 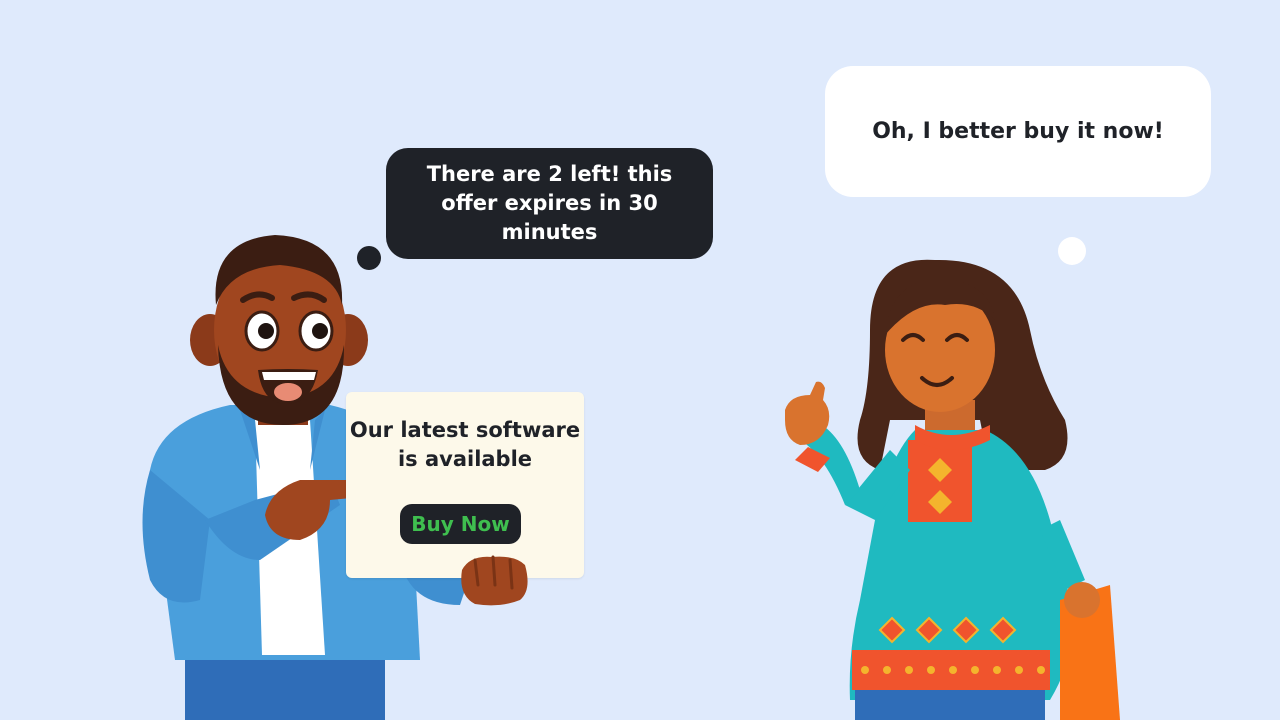 What do you see at coordinates (494, 580) in the screenshot?
I see `man-holding-hand` at bounding box center [494, 580].